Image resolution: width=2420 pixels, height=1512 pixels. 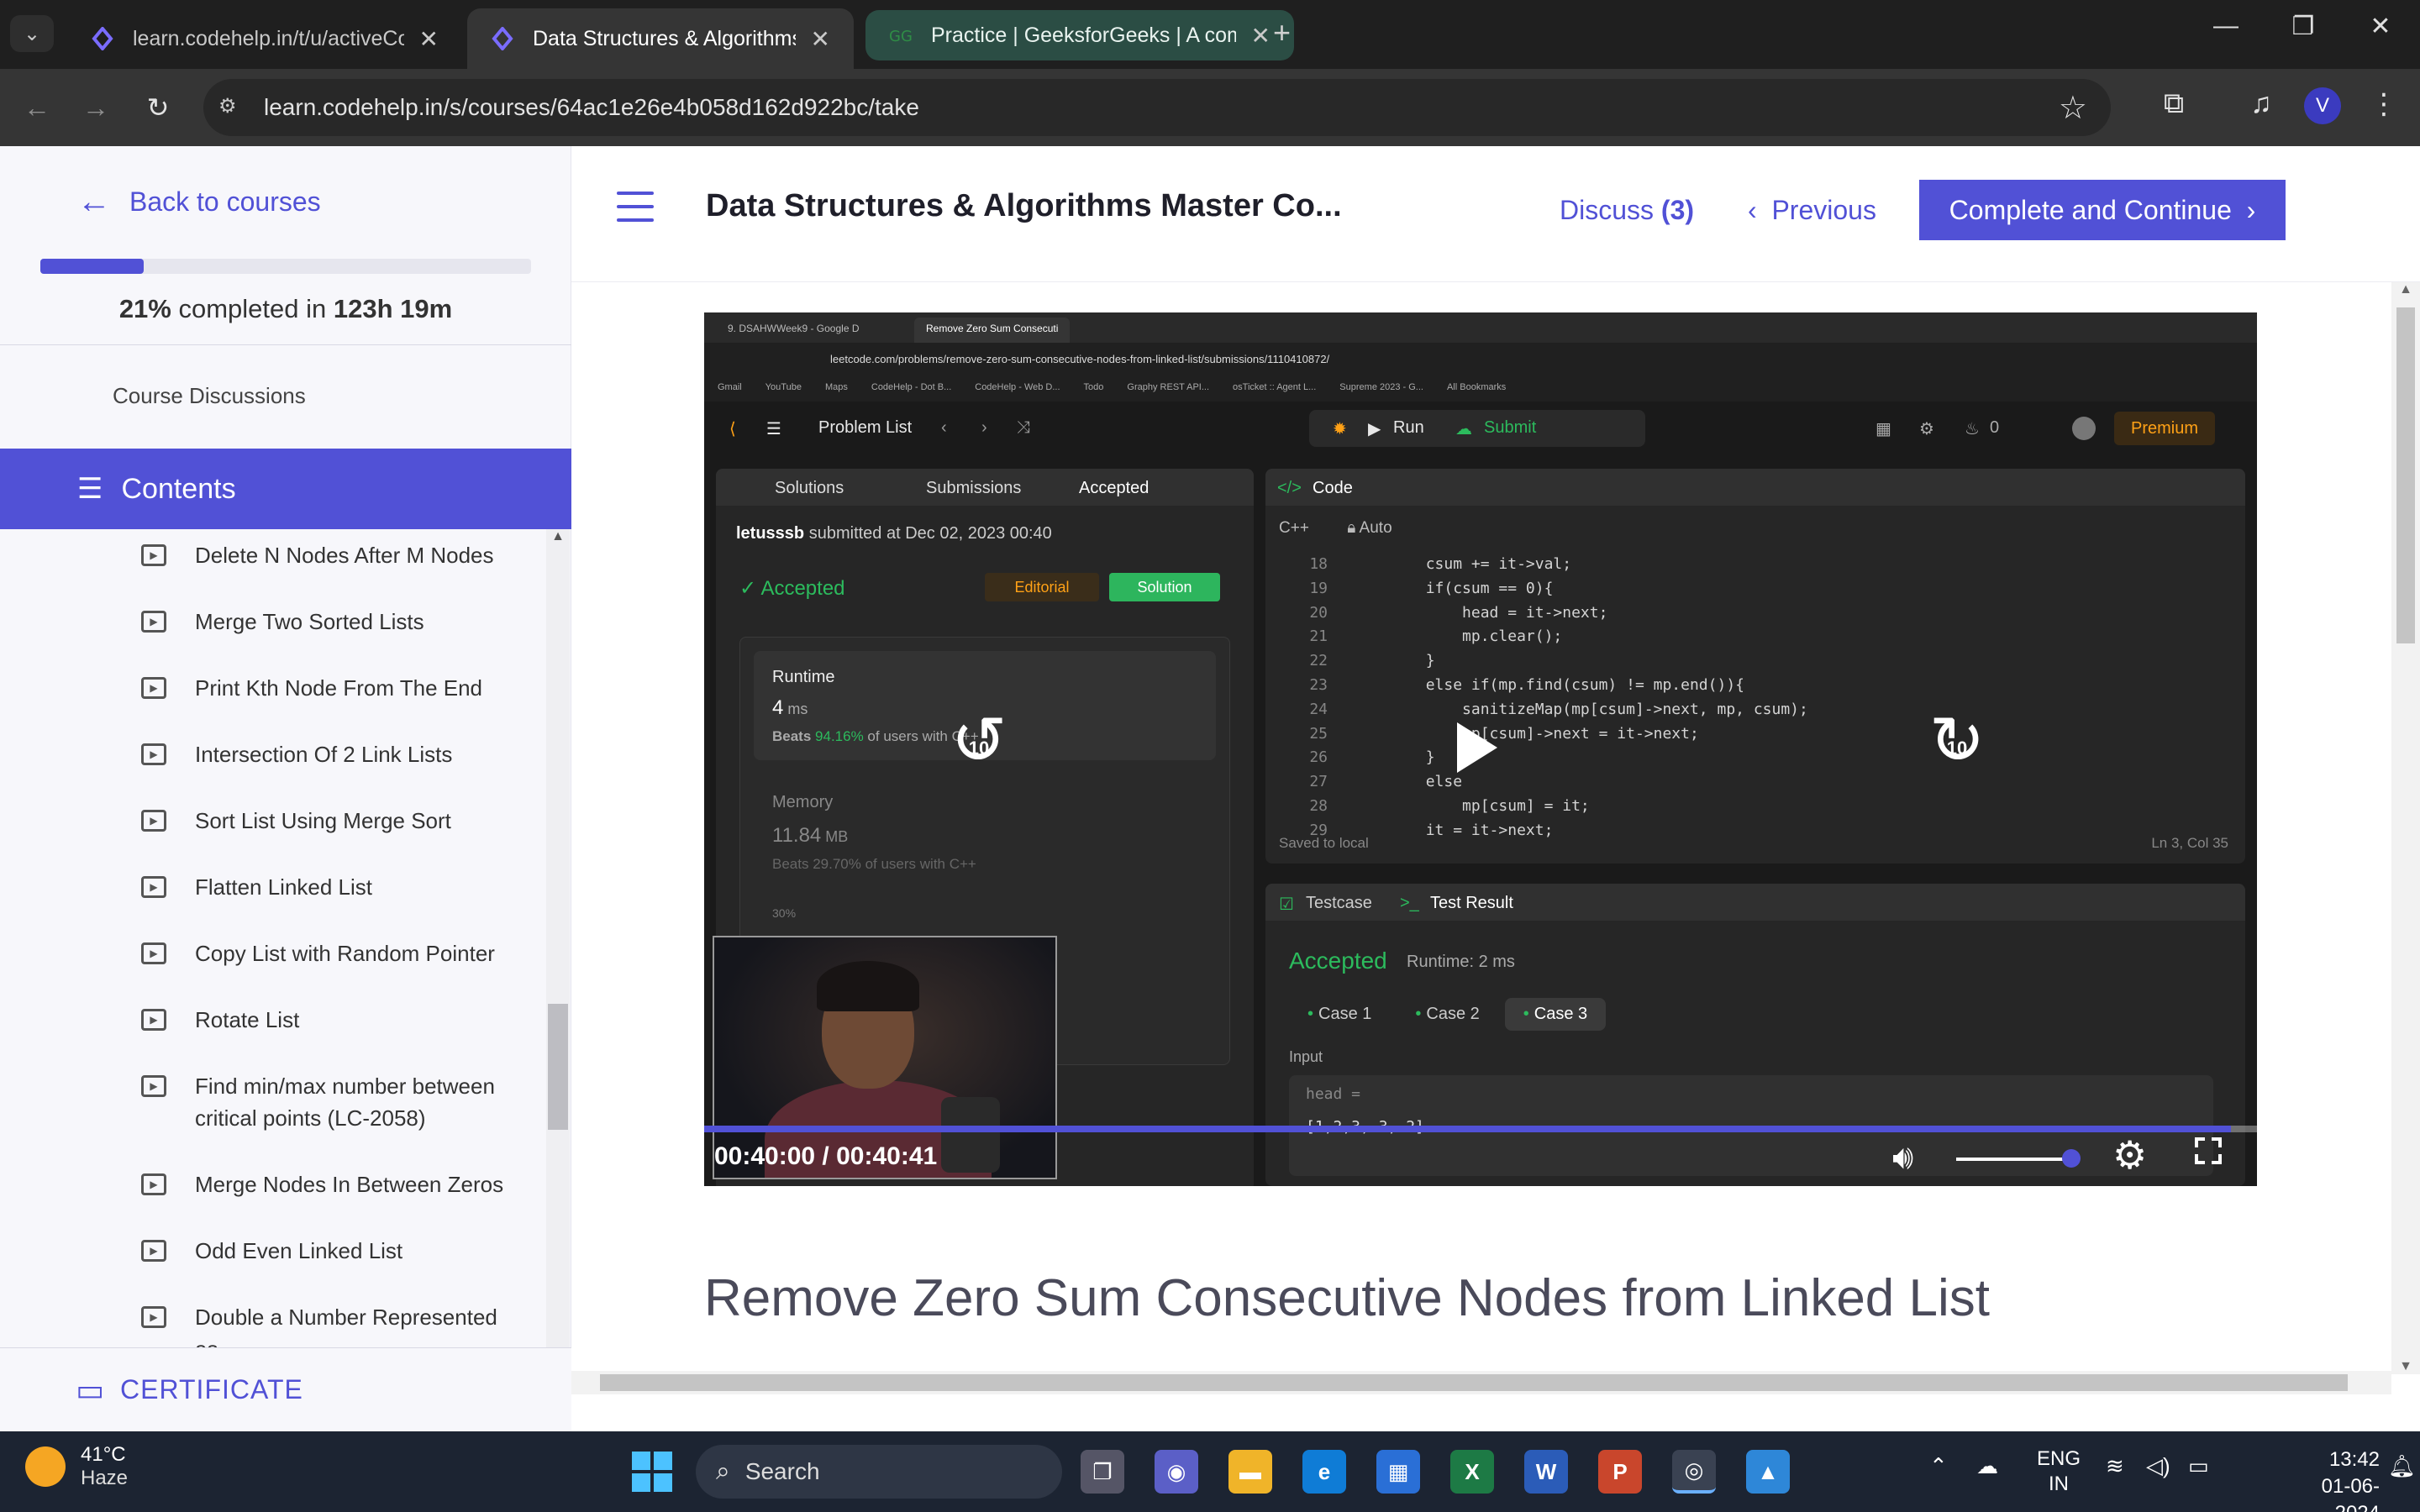 What do you see at coordinates (928, 533) in the screenshot?
I see `submitted-text: submitted at Dec 02, 2023 00:40` at bounding box center [928, 533].